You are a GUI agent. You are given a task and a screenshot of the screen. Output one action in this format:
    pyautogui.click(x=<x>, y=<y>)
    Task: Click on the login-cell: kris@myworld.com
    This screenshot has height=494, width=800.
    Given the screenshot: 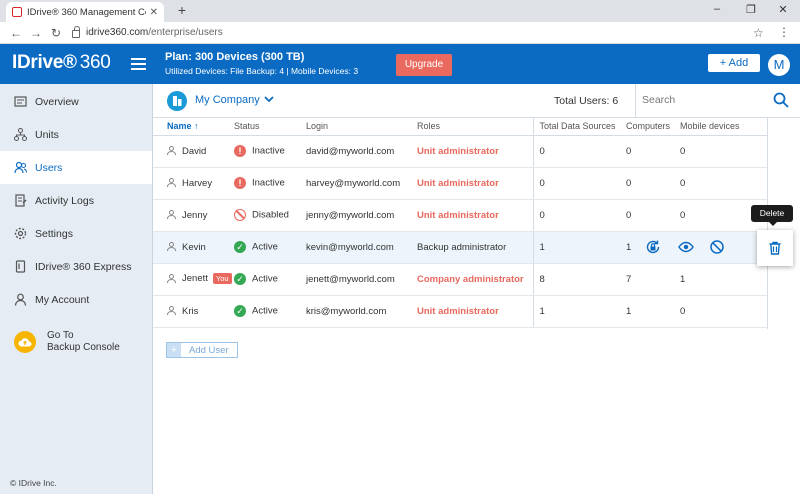 What is the action you would take?
    pyautogui.click(x=361, y=311)
    